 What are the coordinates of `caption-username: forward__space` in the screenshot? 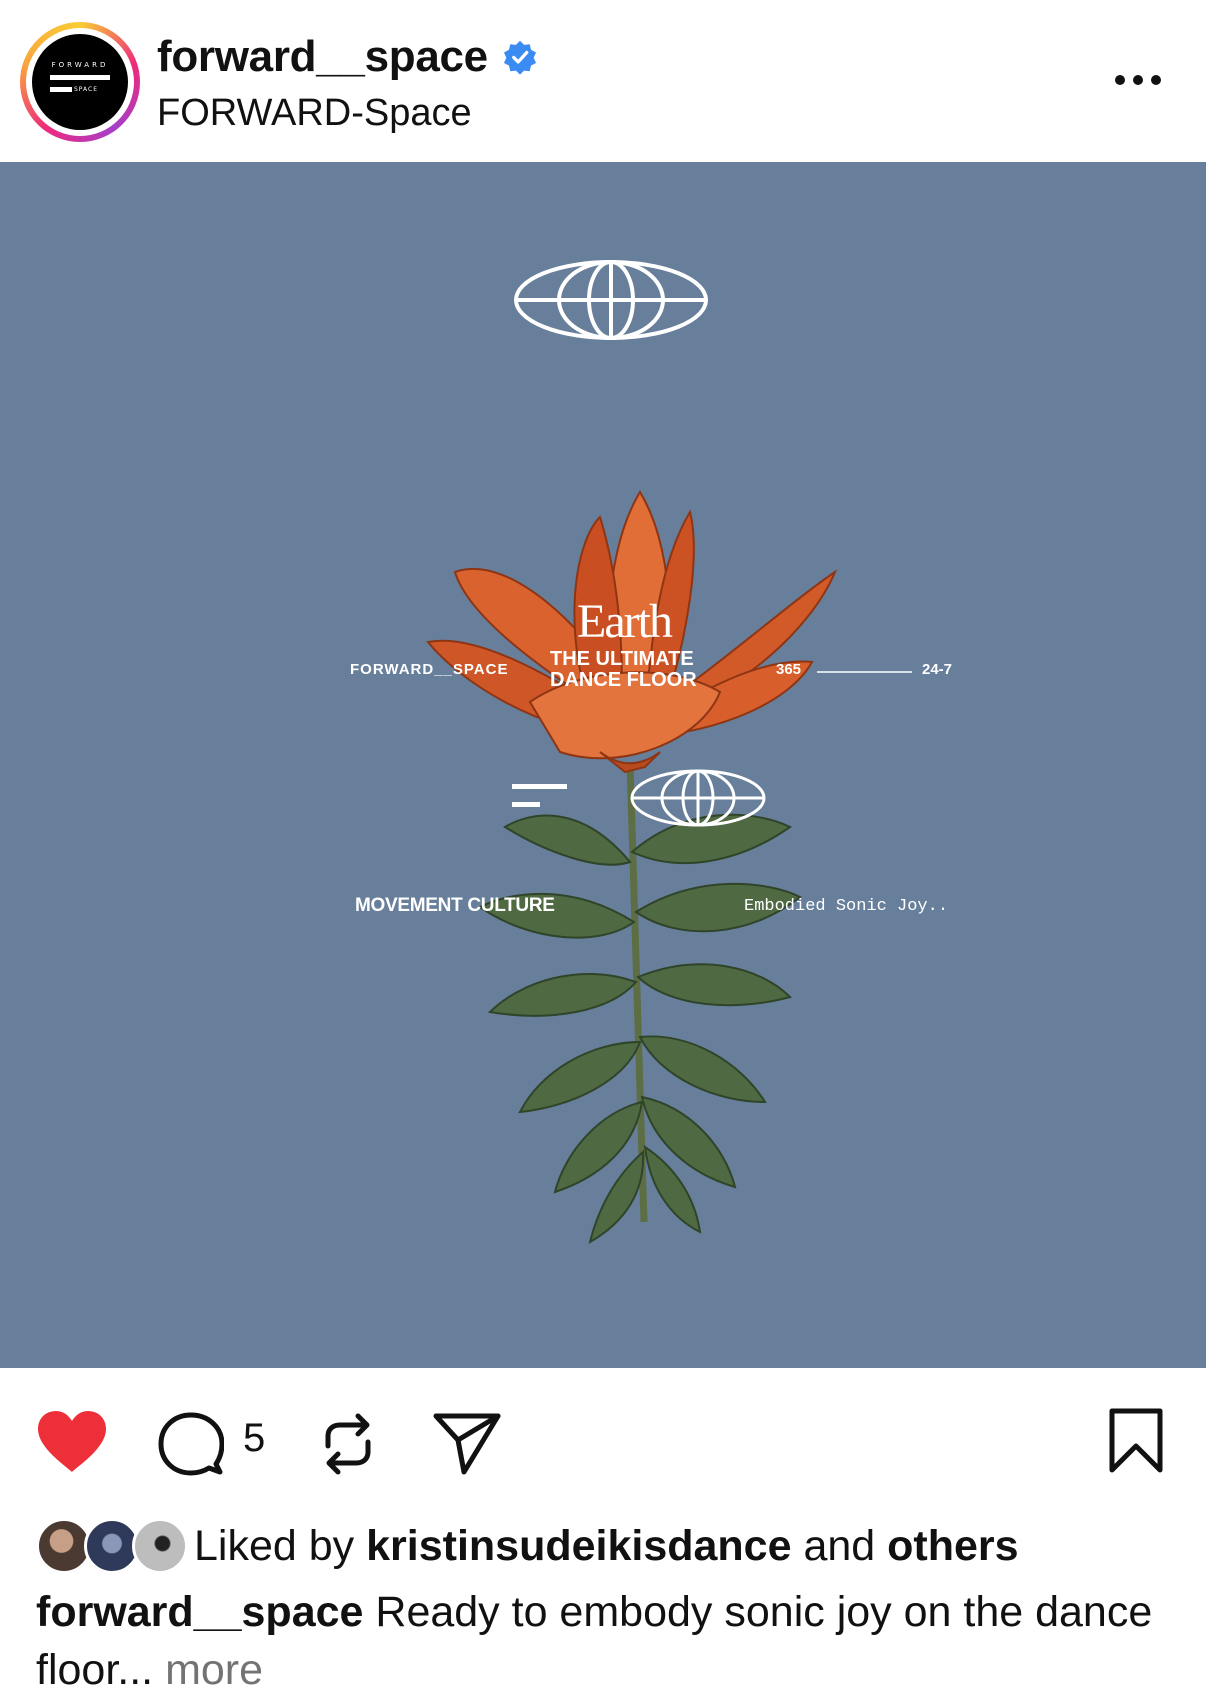 It's located at (199, 1612).